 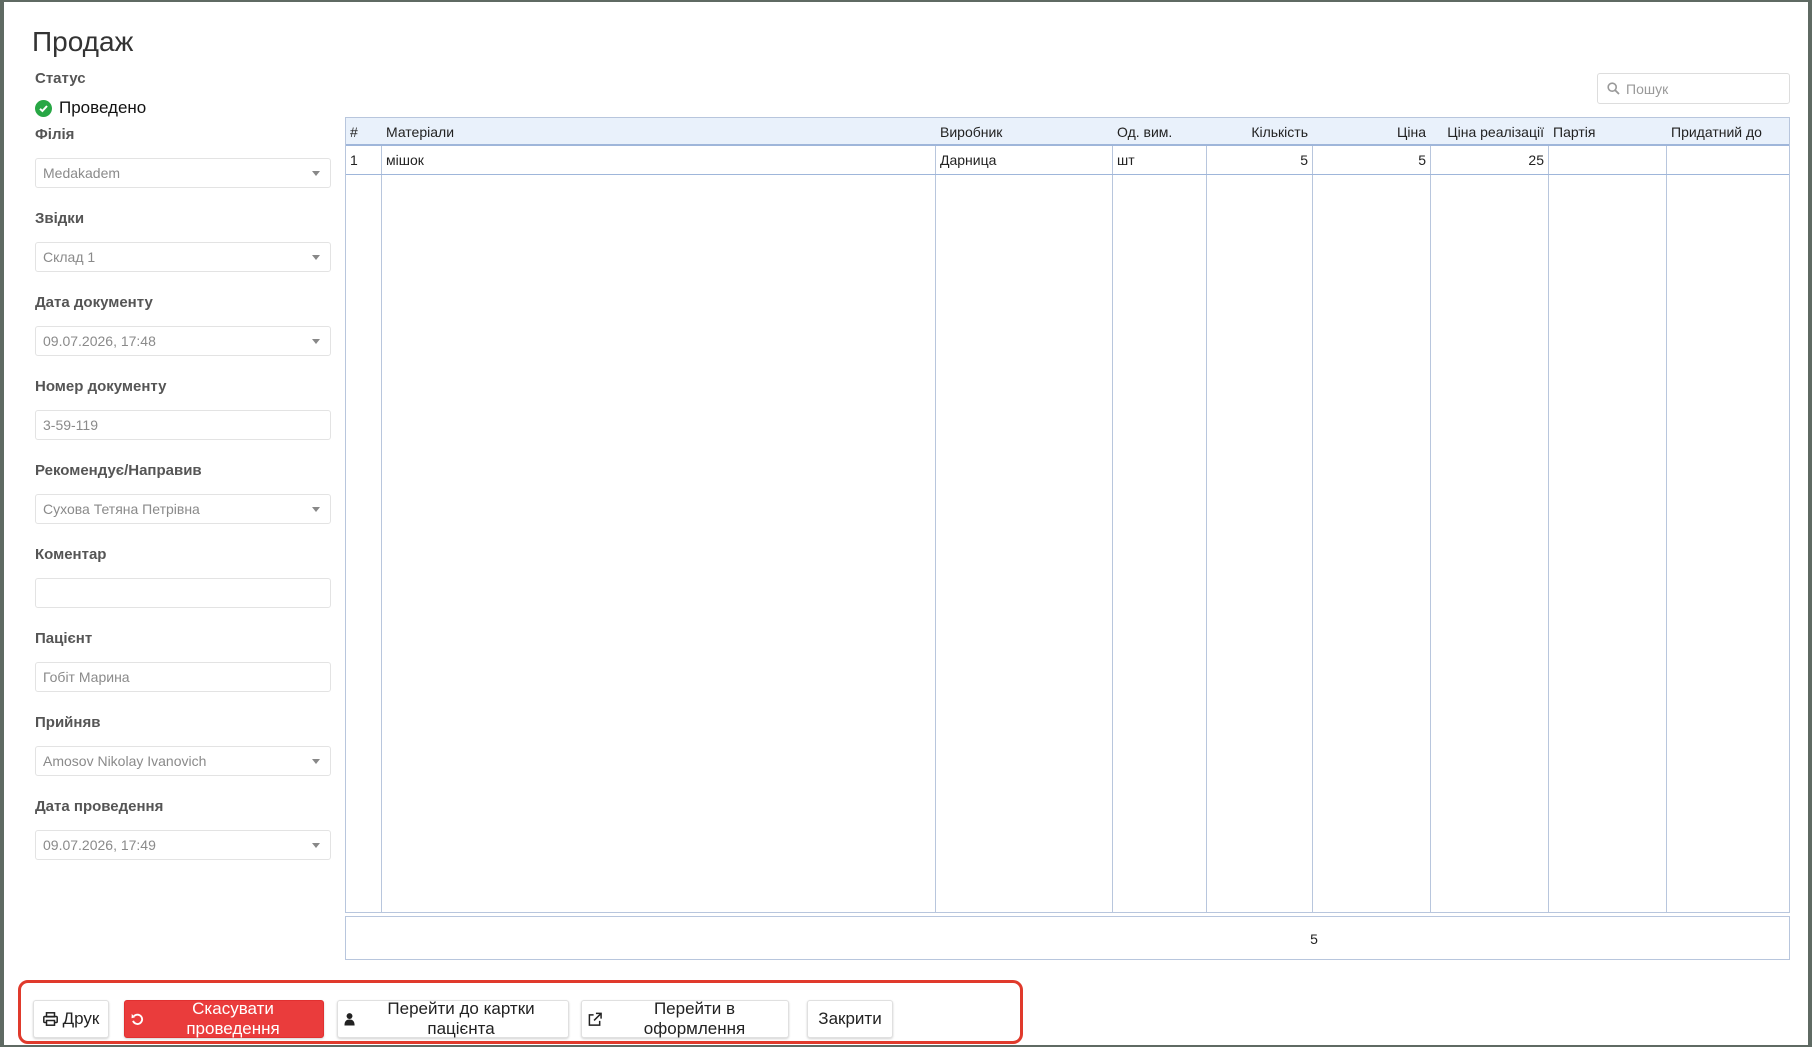 What do you see at coordinates (99, 341) in the screenshot?
I see `doc-date-value: 09.07.2026, 17:48` at bounding box center [99, 341].